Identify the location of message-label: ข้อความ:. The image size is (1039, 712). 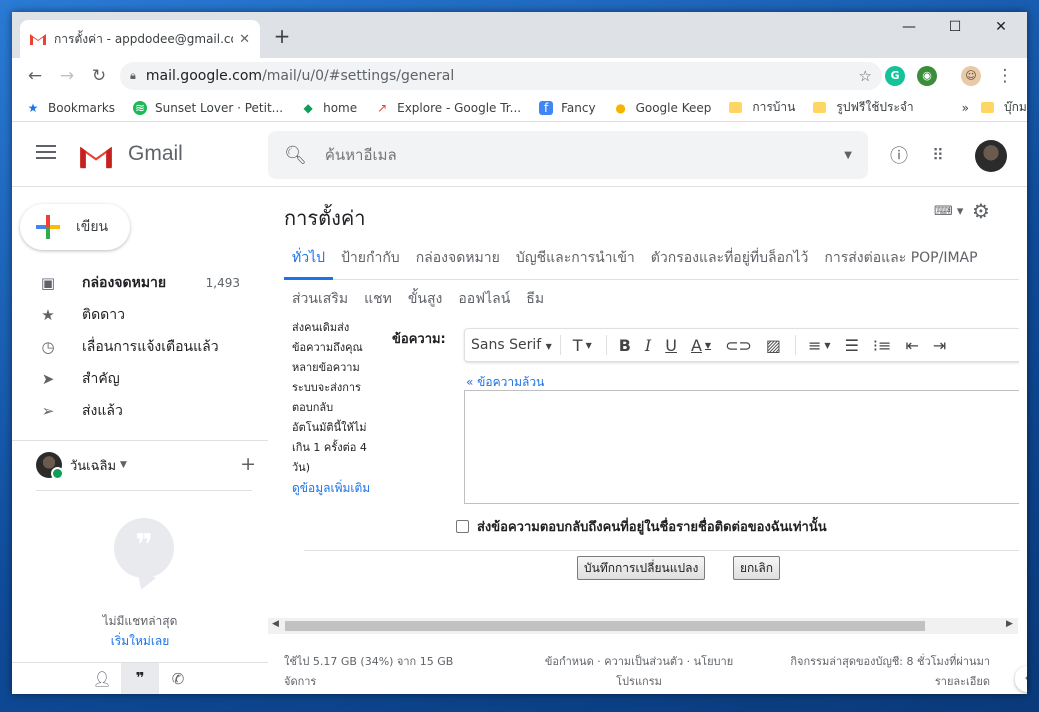
(419, 339).